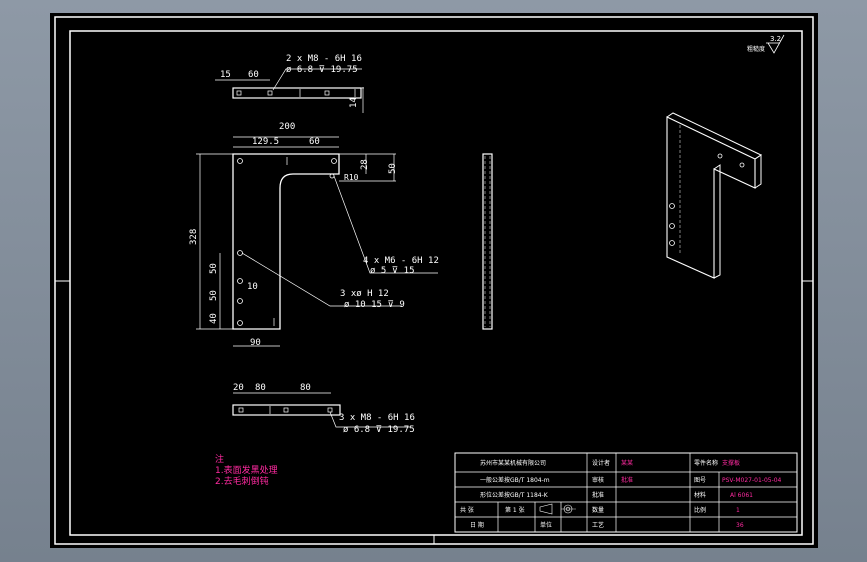  Describe the element at coordinates (752, 480) in the screenshot. I see `tb-dwgno-value: PSV-M027-01-05-04` at that location.